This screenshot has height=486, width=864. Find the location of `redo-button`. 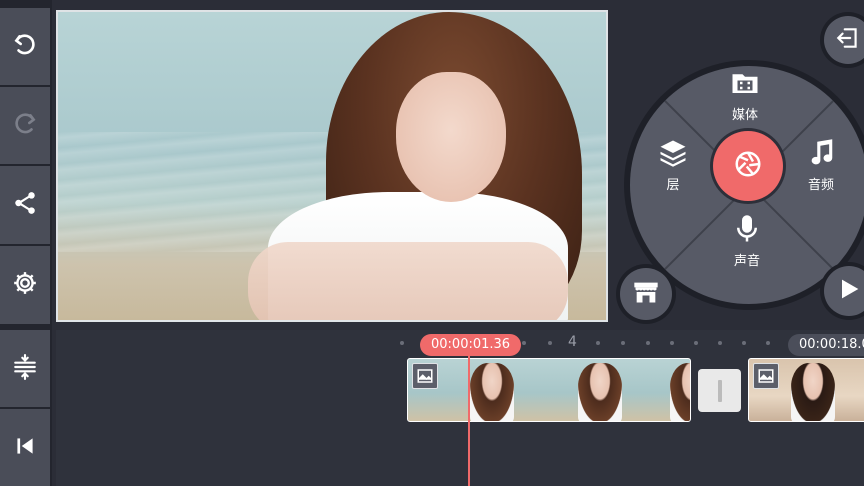

redo-button is located at coordinates (25, 125).